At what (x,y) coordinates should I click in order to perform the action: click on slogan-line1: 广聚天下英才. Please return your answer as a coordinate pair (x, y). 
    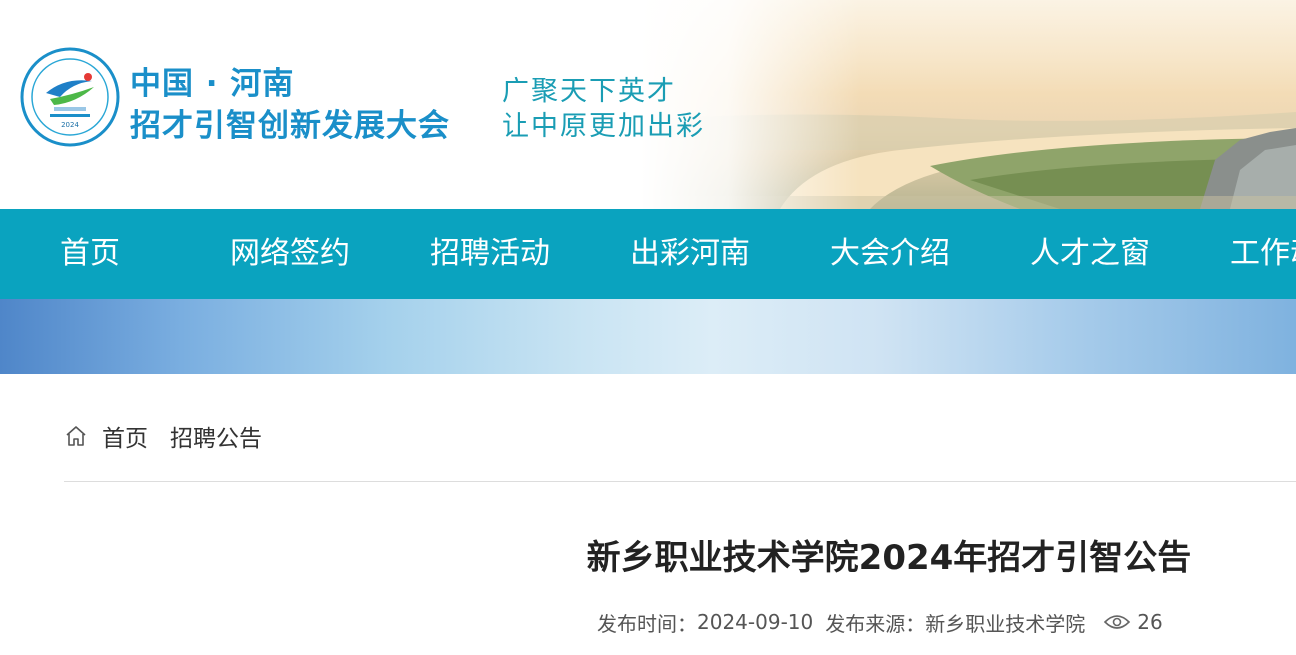
    Looking at the image, I should click on (589, 91).